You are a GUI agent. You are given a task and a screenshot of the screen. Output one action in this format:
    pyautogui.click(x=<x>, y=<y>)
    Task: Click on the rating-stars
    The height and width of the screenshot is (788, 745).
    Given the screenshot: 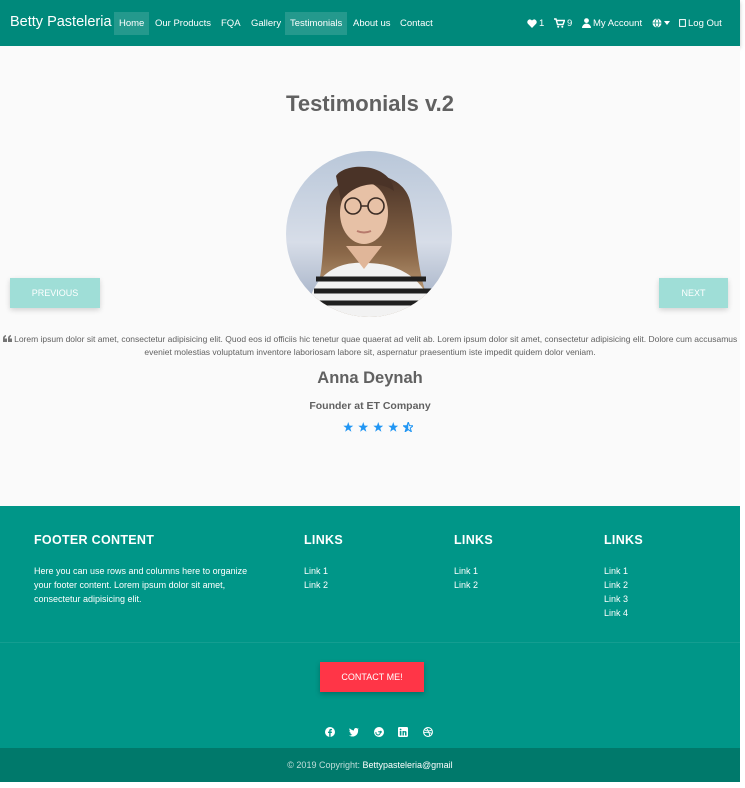 What is the action you would take?
    pyautogui.click(x=378, y=428)
    